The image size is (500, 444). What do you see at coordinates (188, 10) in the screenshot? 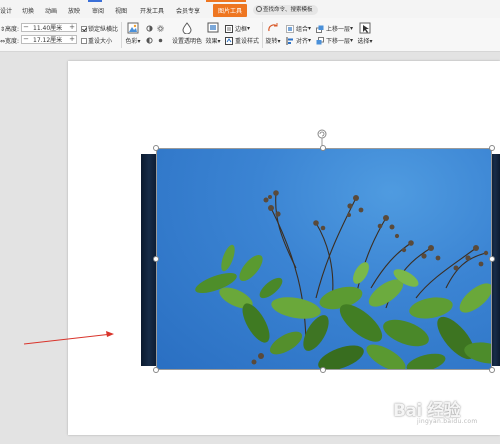
I see `tab-member: 会员专享` at bounding box center [188, 10].